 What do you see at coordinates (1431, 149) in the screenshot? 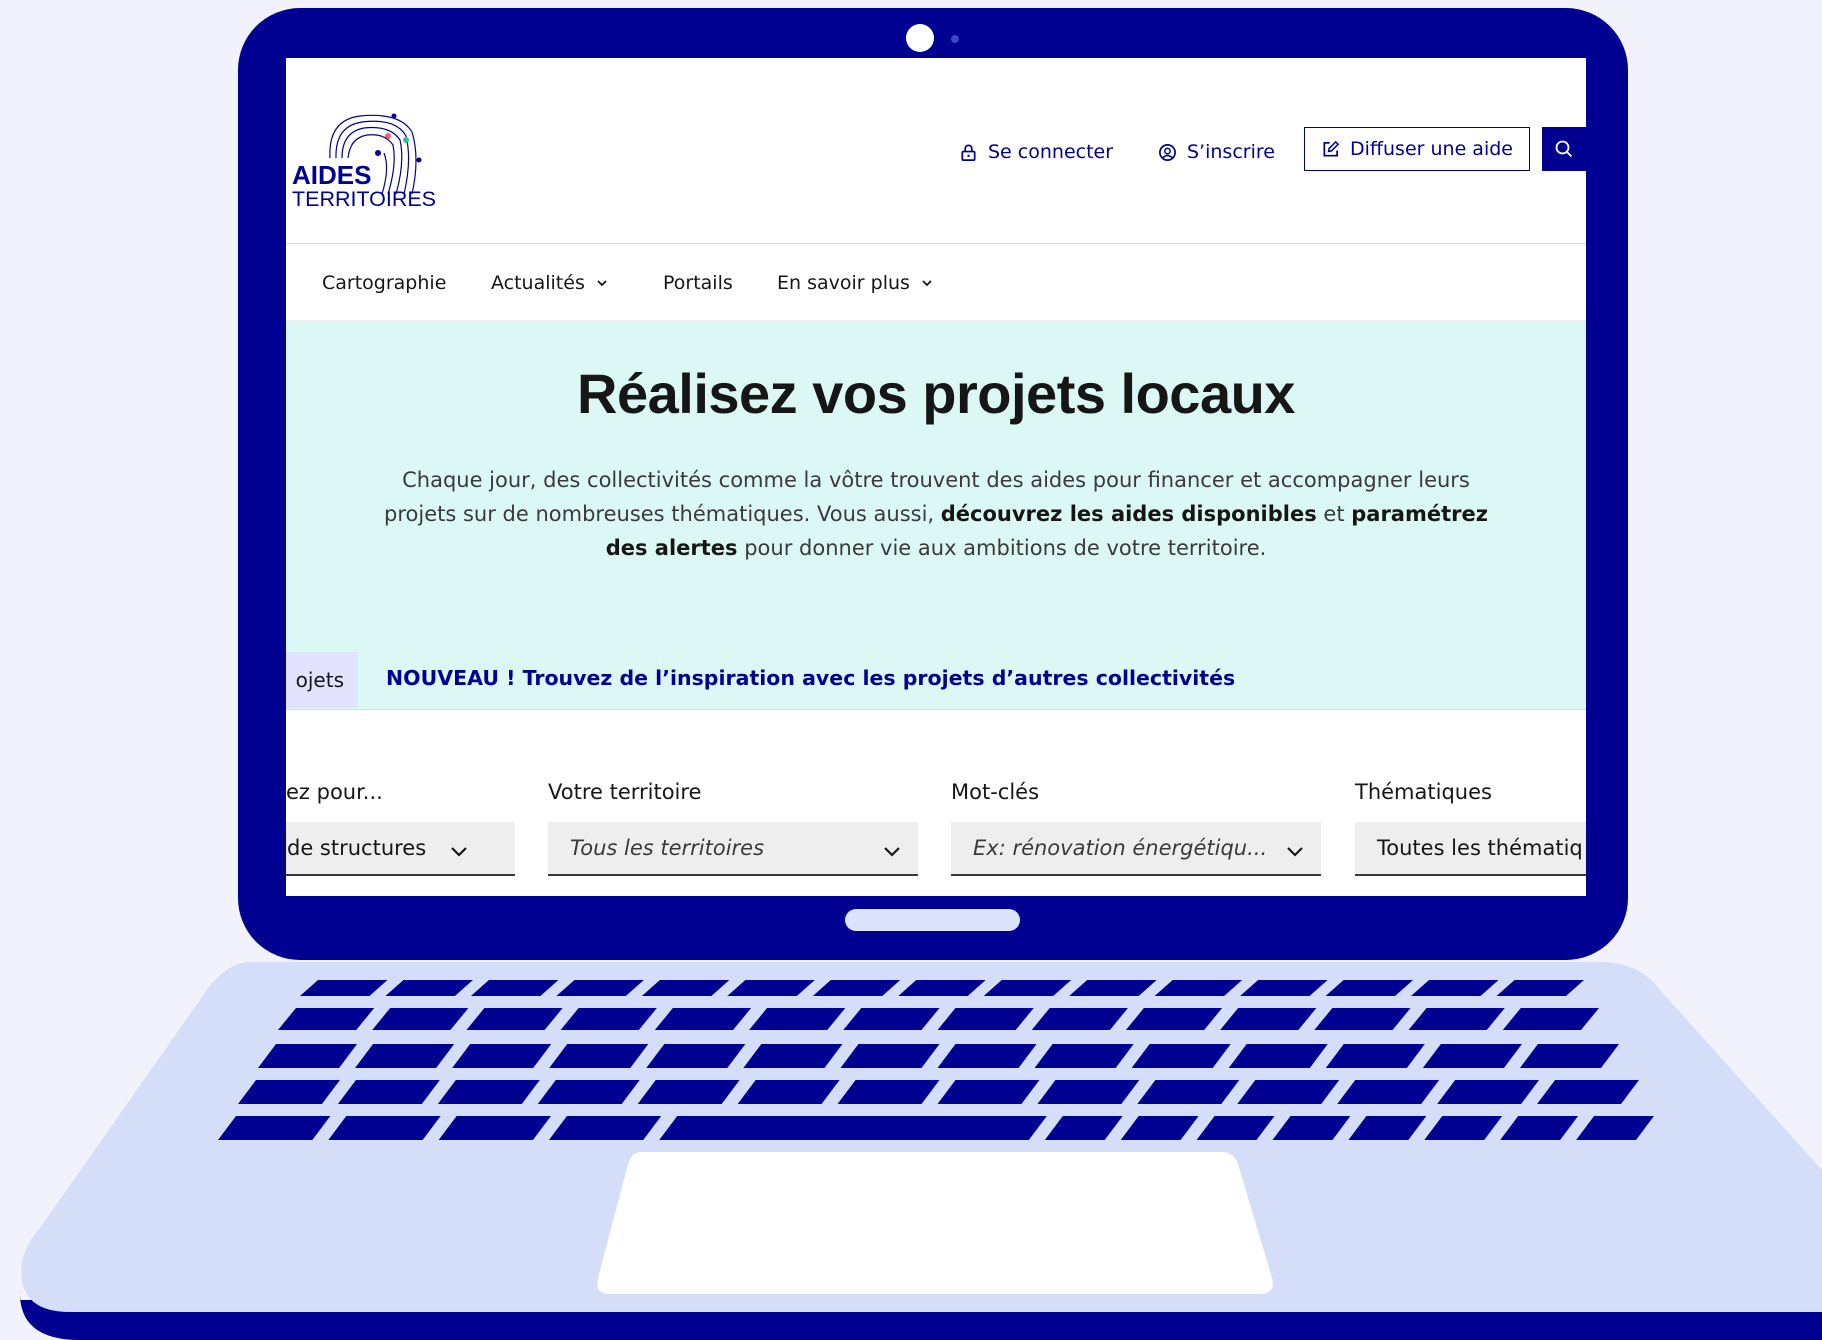
I see `publish-aid-label: Diffuser une aide` at bounding box center [1431, 149].